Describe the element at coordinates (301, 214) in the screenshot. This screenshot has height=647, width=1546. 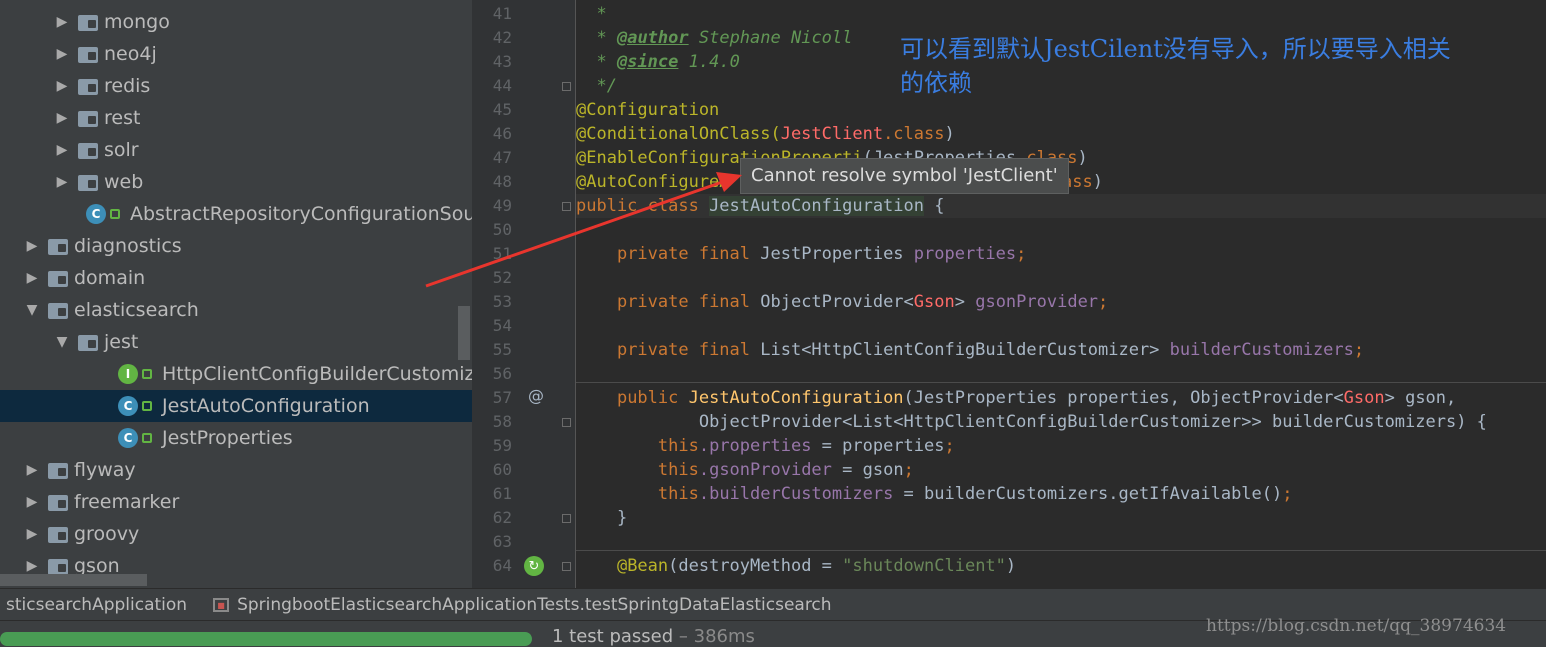
I see `tree-item-label: AbstractRepositoryConfigurationSource` at that location.